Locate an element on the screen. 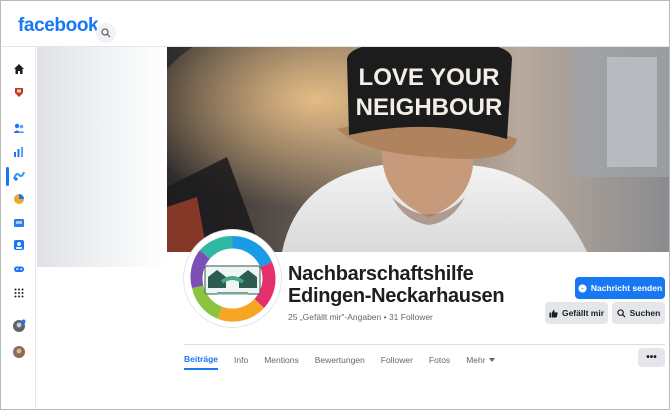  tab-more: Mehr is located at coordinates (480, 360).